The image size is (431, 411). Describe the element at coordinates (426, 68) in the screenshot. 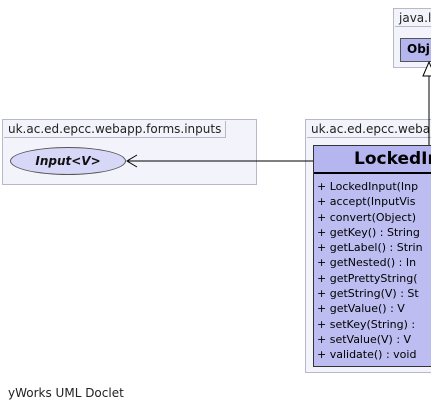

I see `triangle-arrow-head` at that location.